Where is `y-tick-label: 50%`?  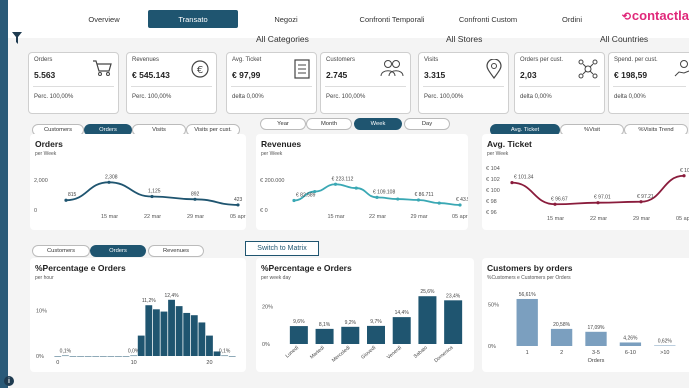
y-tick-label: 50% is located at coordinates (493, 305).